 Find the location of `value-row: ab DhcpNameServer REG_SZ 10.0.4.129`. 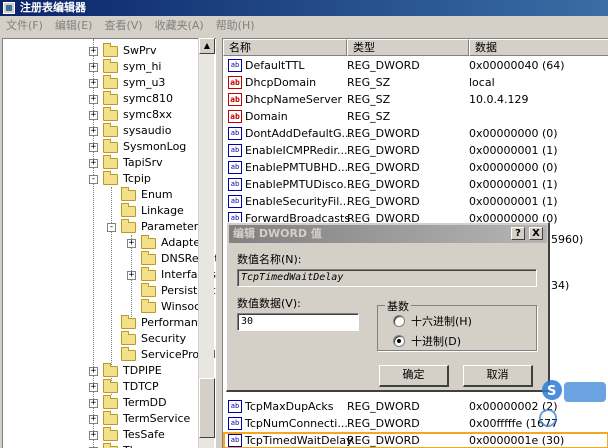

value-row: ab DhcpNameServer REG_SZ 10.0.4.129 is located at coordinates (415, 99).